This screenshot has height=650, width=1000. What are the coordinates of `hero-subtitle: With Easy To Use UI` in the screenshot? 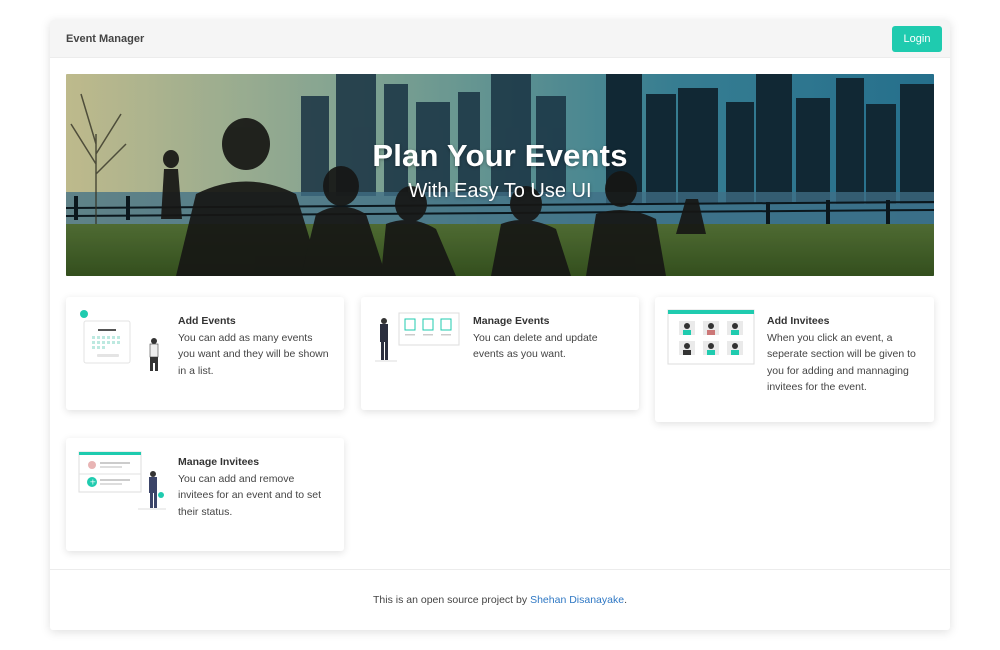 It's located at (500, 191).